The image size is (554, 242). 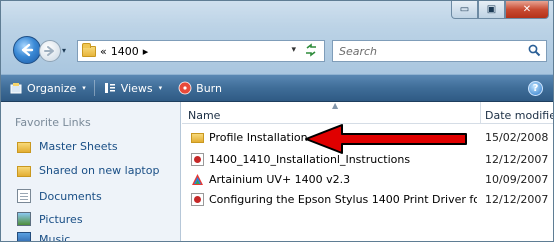 I want to click on close-button: ✕, so click(x=527, y=10).